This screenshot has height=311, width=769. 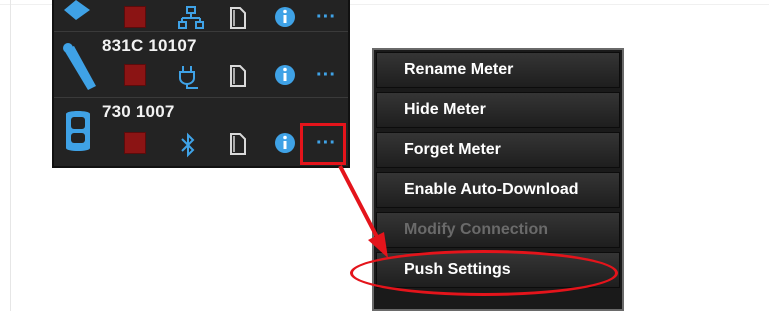 What do you see at coordinates (363, 211) in the screenshot?
I see `annotation-arrow` at bounding box center [363, 211].